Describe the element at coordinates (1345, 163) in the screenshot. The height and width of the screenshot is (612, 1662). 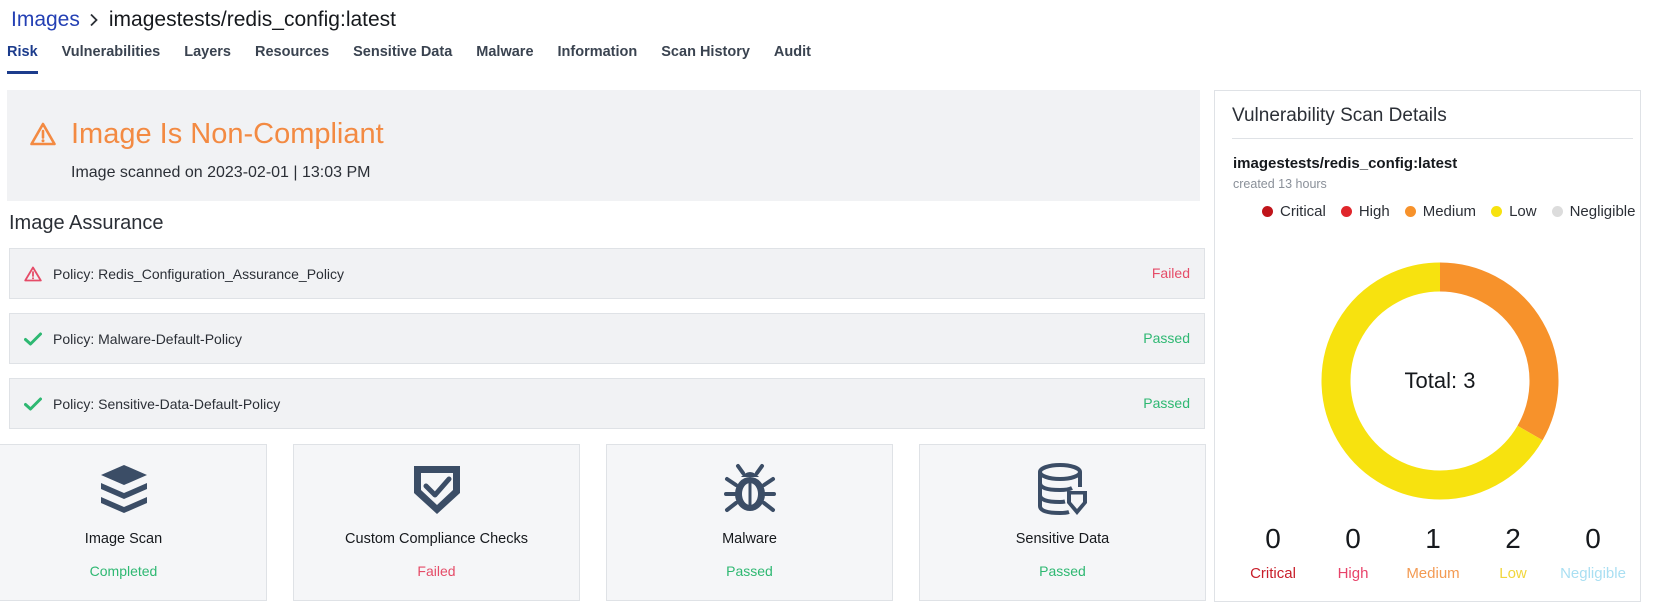
I see `scanned-image-name: imagestests/redis_config:latest` at that location.